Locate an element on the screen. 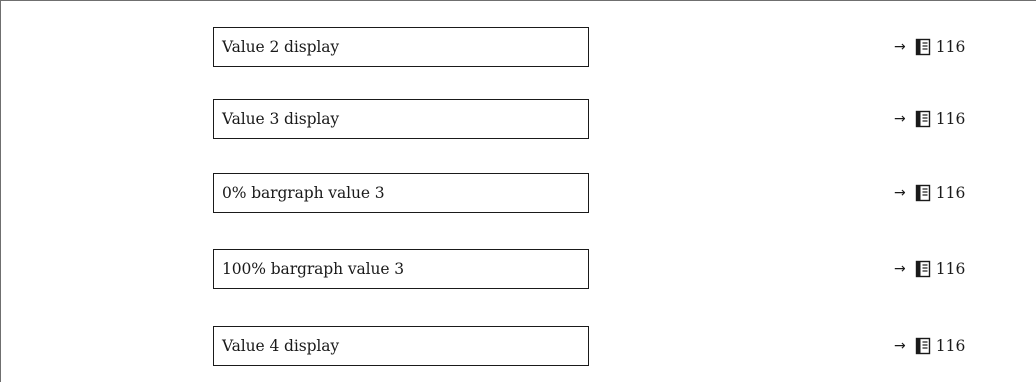 This screenshot has height=382, width=1036. parameter-label: Value 4 display is located at coordinates (281, 346).